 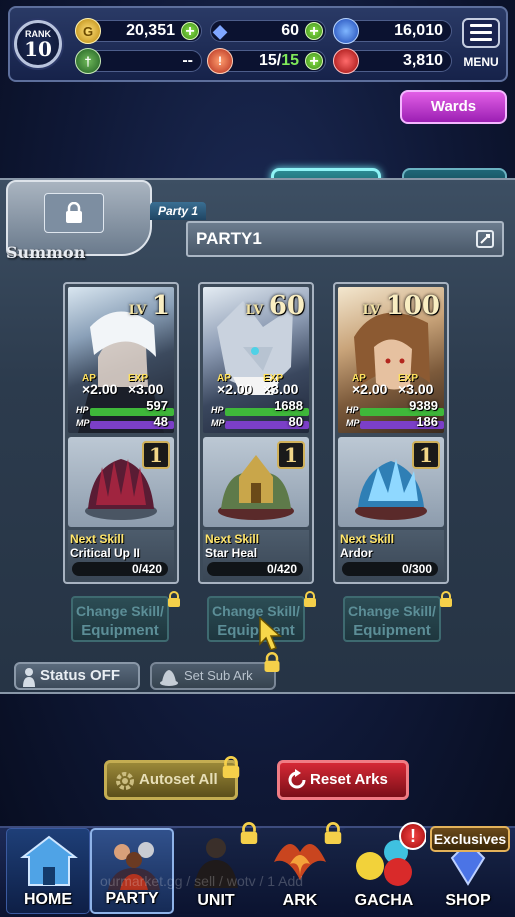 I want to click on next-skill-box: Next Skill Critical Up II 0/420, so click(x=121, y=555).